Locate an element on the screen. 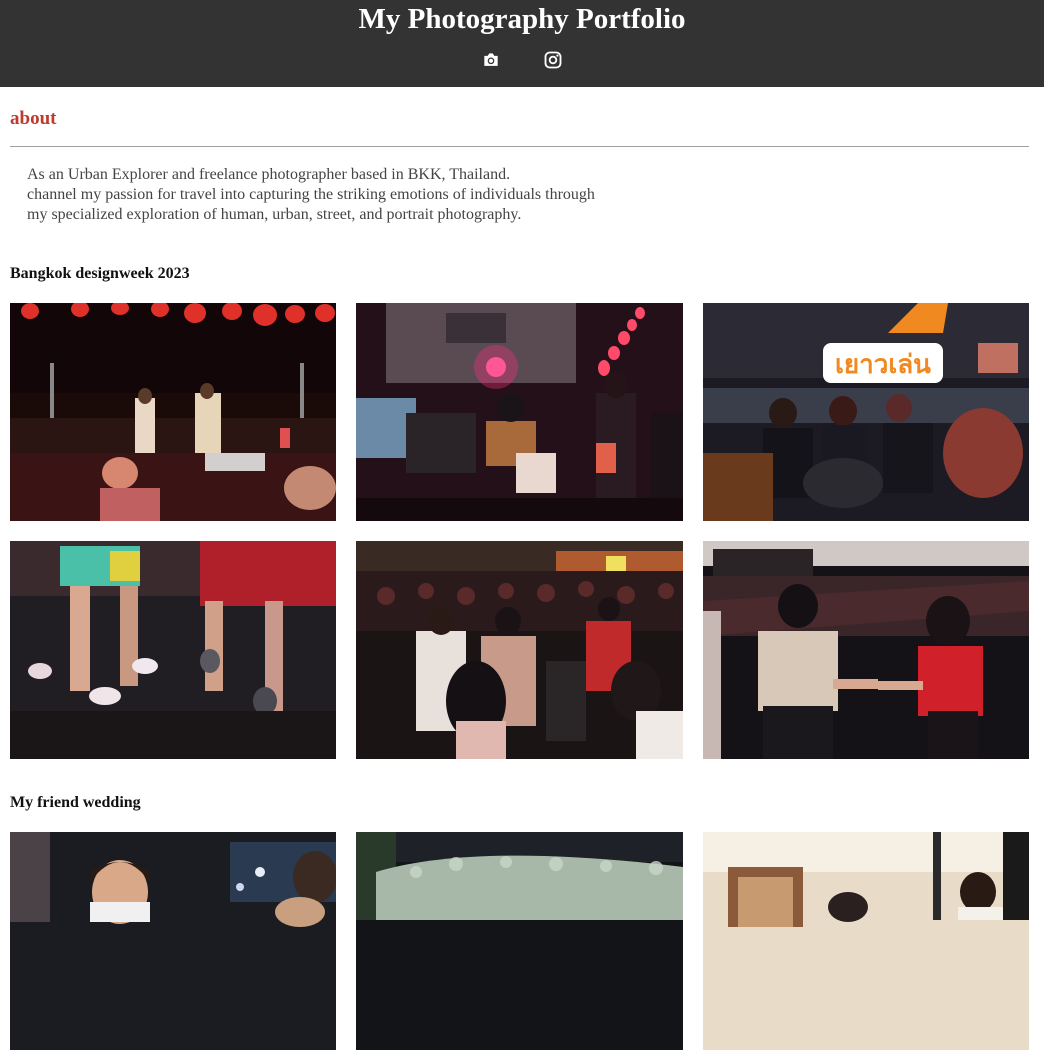 This screenshot has height=1050, width=1044. photo-wedding-interior is located at coordinates (866, 941).